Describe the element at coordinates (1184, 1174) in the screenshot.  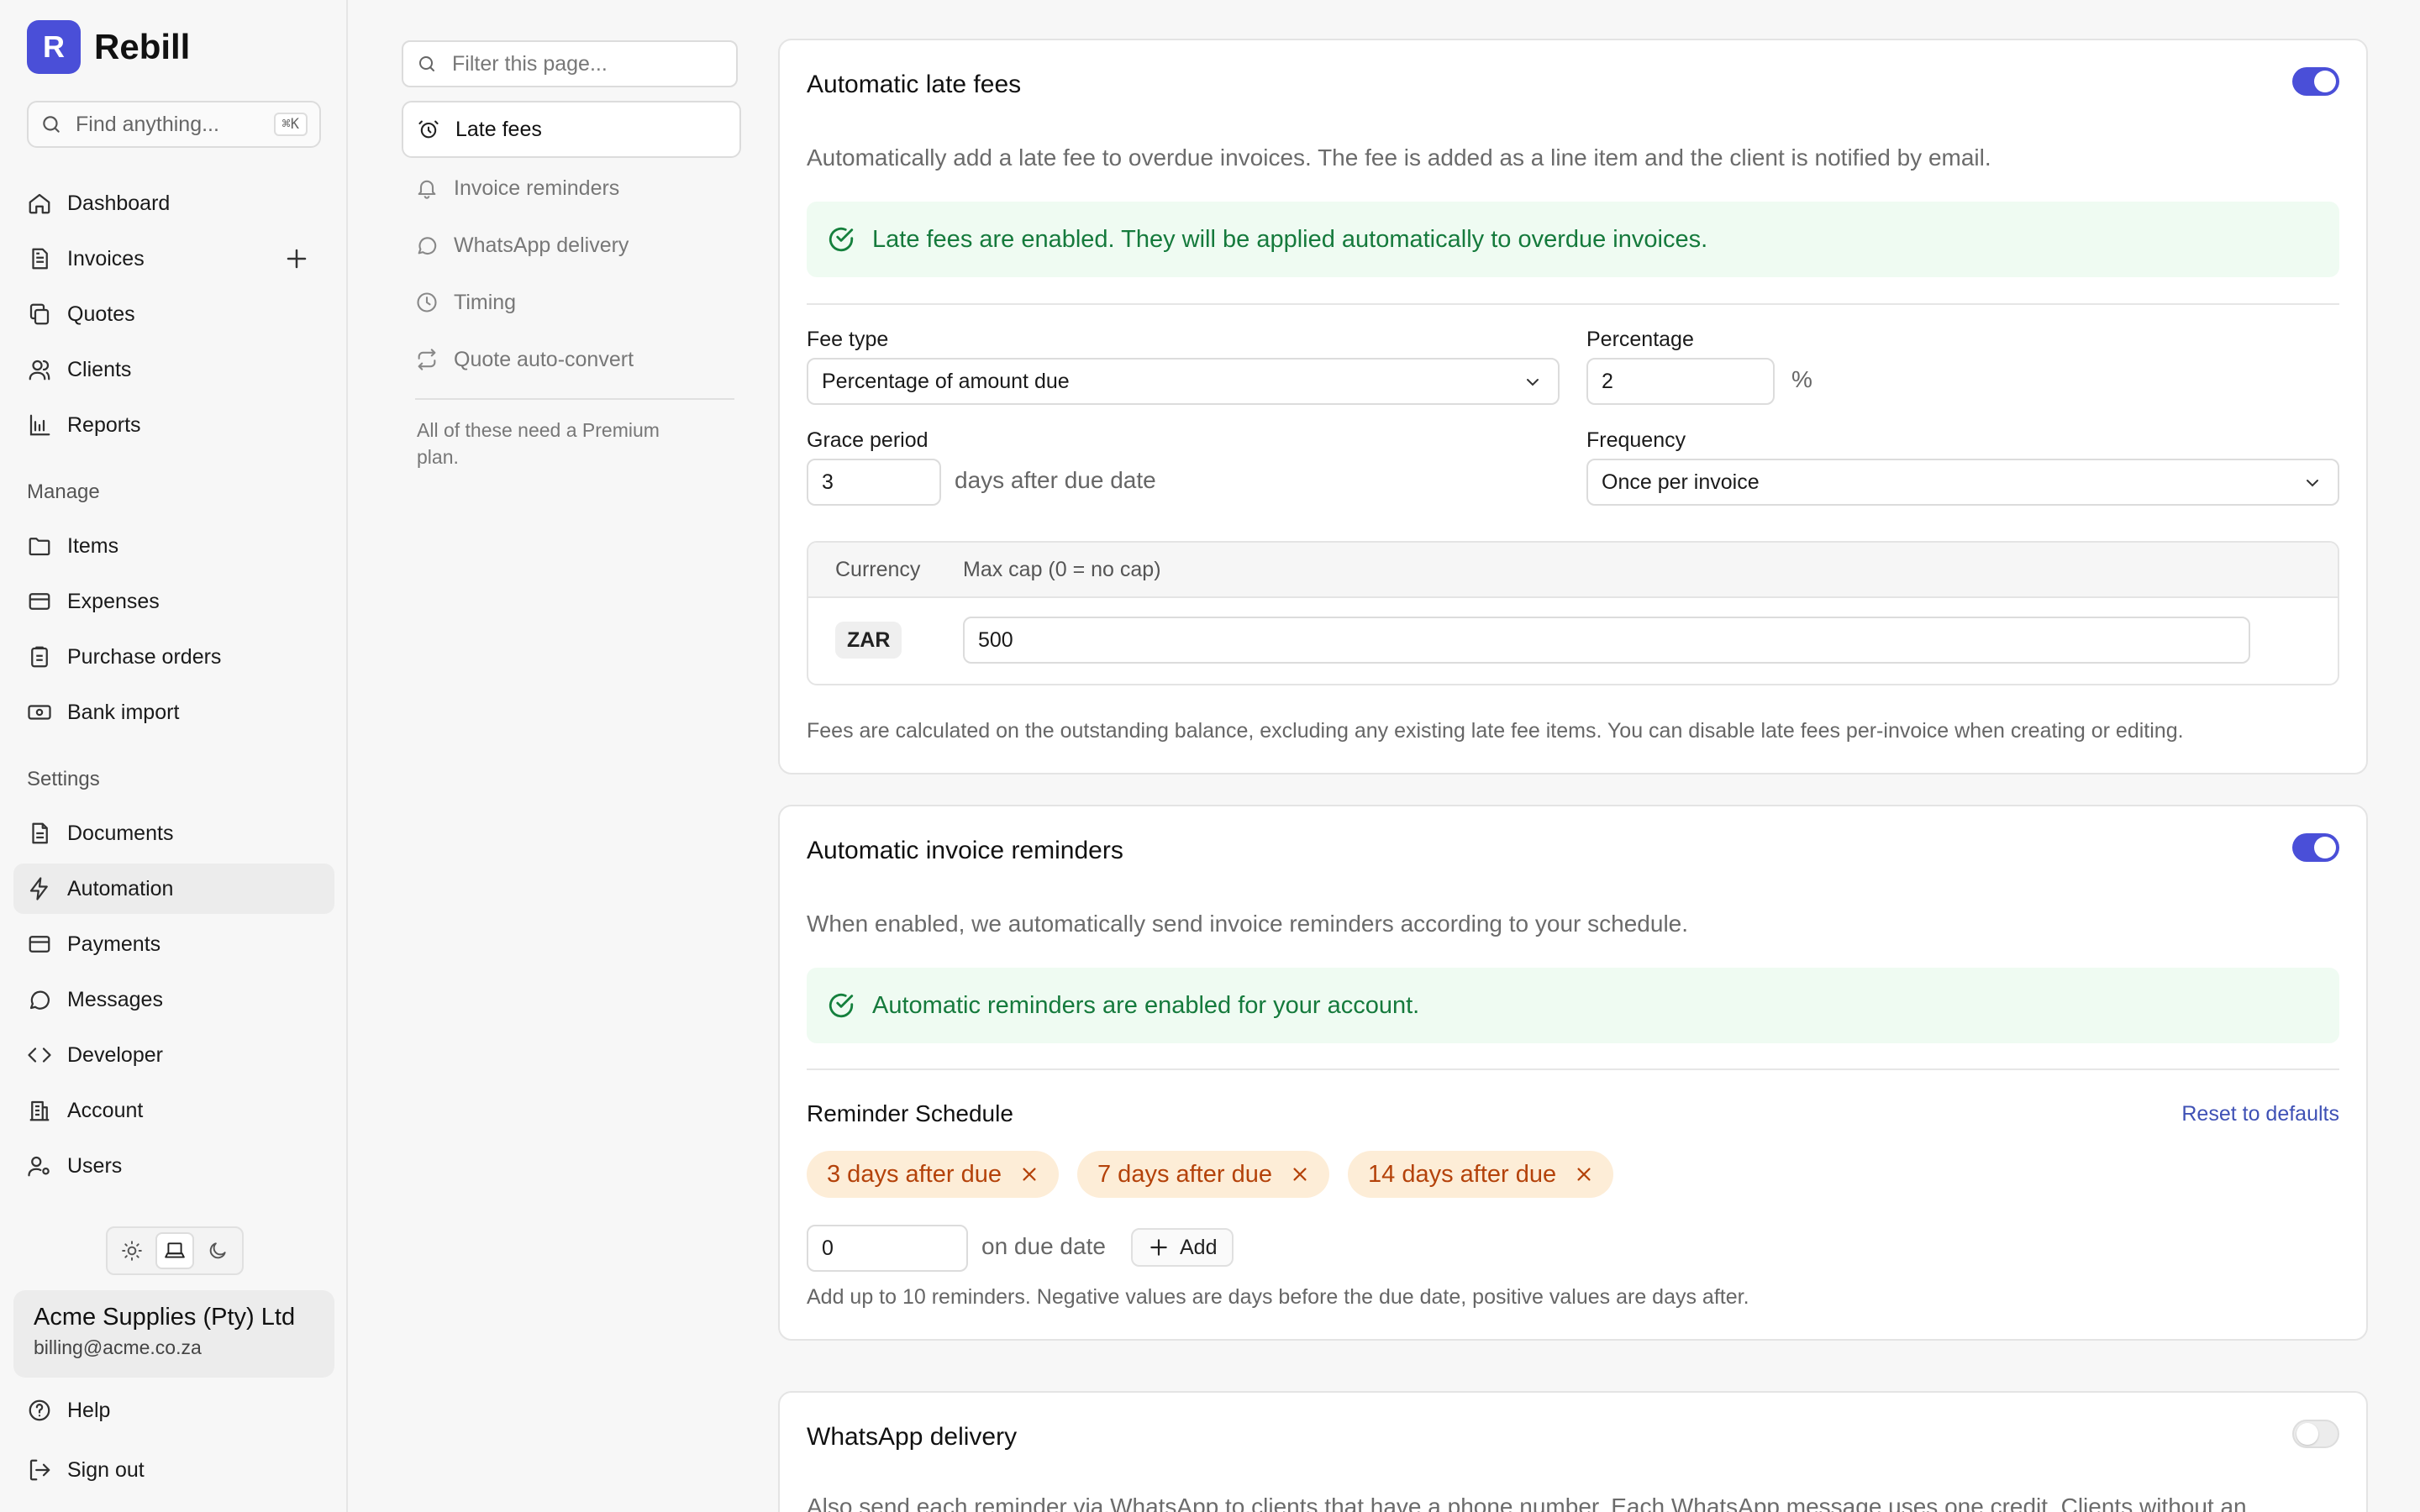
I see `reminder-chip-label: 7 days after due` at that location.